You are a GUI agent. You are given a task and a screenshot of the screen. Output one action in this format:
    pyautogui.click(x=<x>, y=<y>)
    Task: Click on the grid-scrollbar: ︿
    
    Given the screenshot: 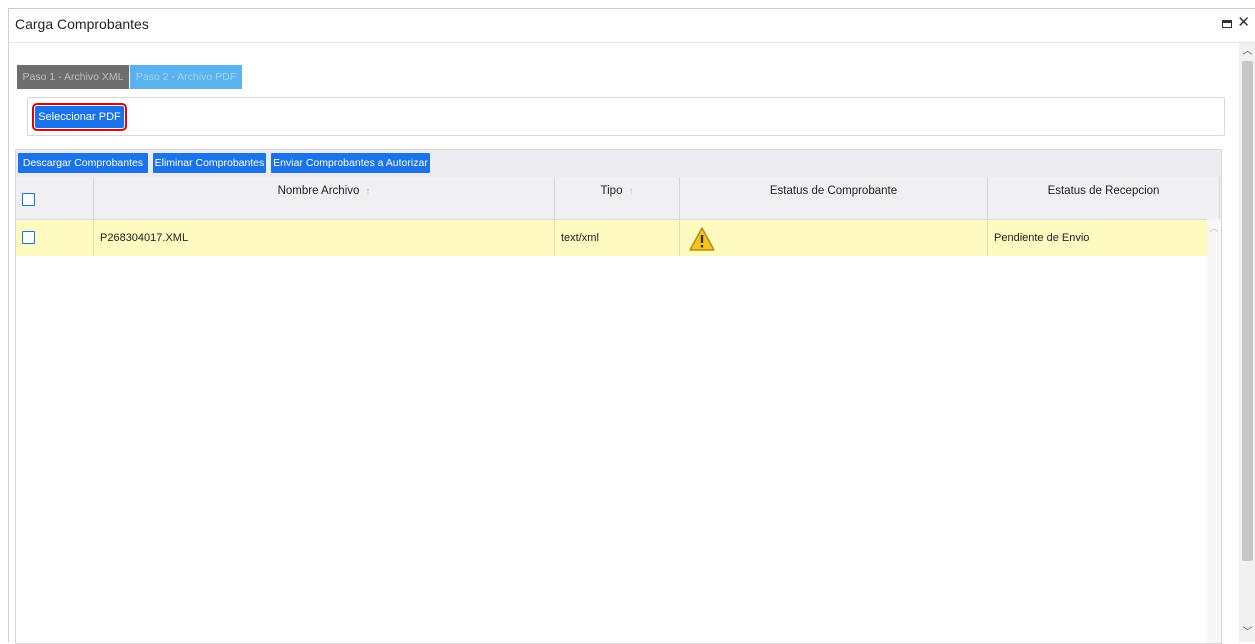 What is the action you would take?
    pyautogui.click(x=1214, y=431)
    